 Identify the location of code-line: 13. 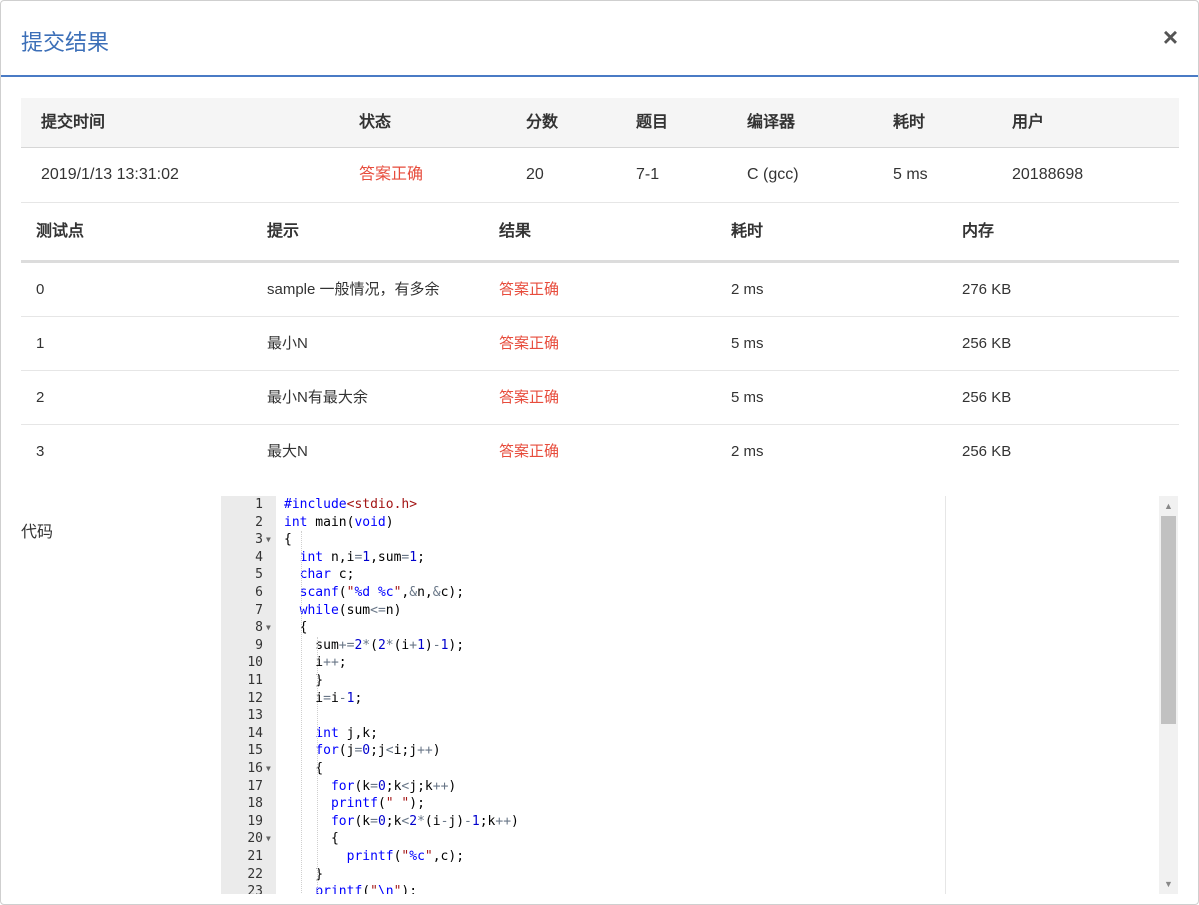
(583, 716).